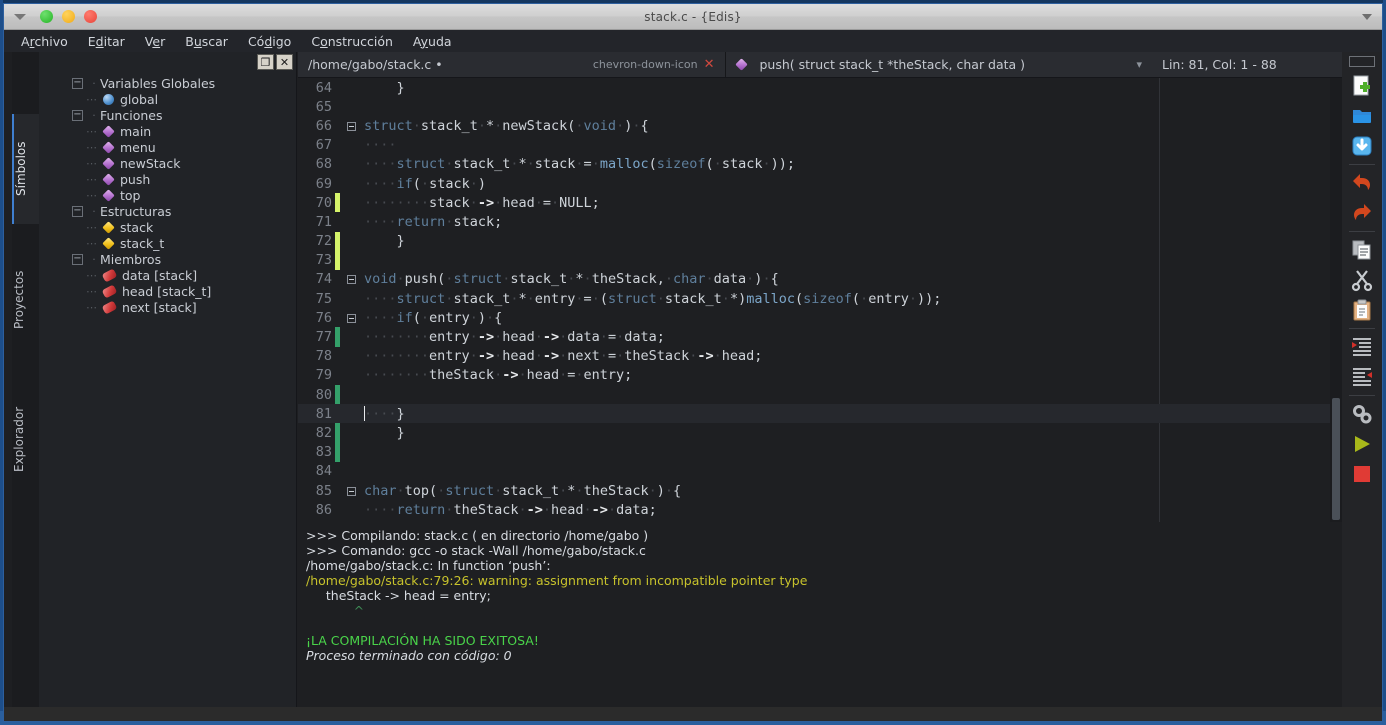 Image resolution: width=1386 pixels, height=725 pixels. What do you see at coordinates (820, 395) in the screenshot?
I see `code-line: 80` at bounding box center [820, 395].